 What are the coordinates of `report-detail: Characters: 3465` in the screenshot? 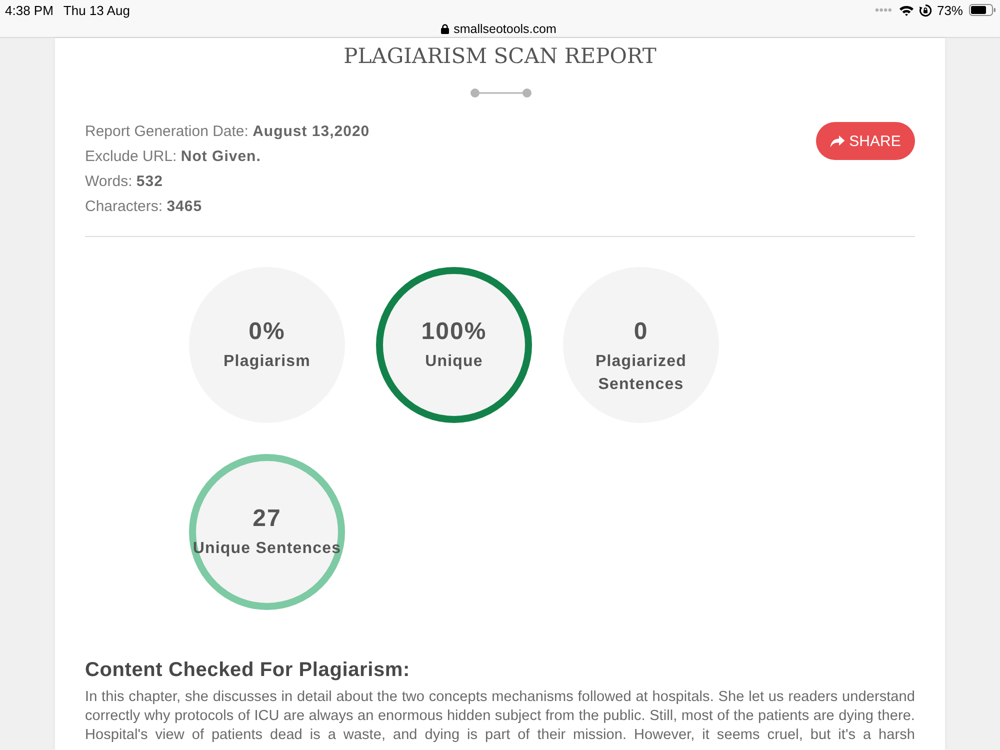 It's located at (144, 207).